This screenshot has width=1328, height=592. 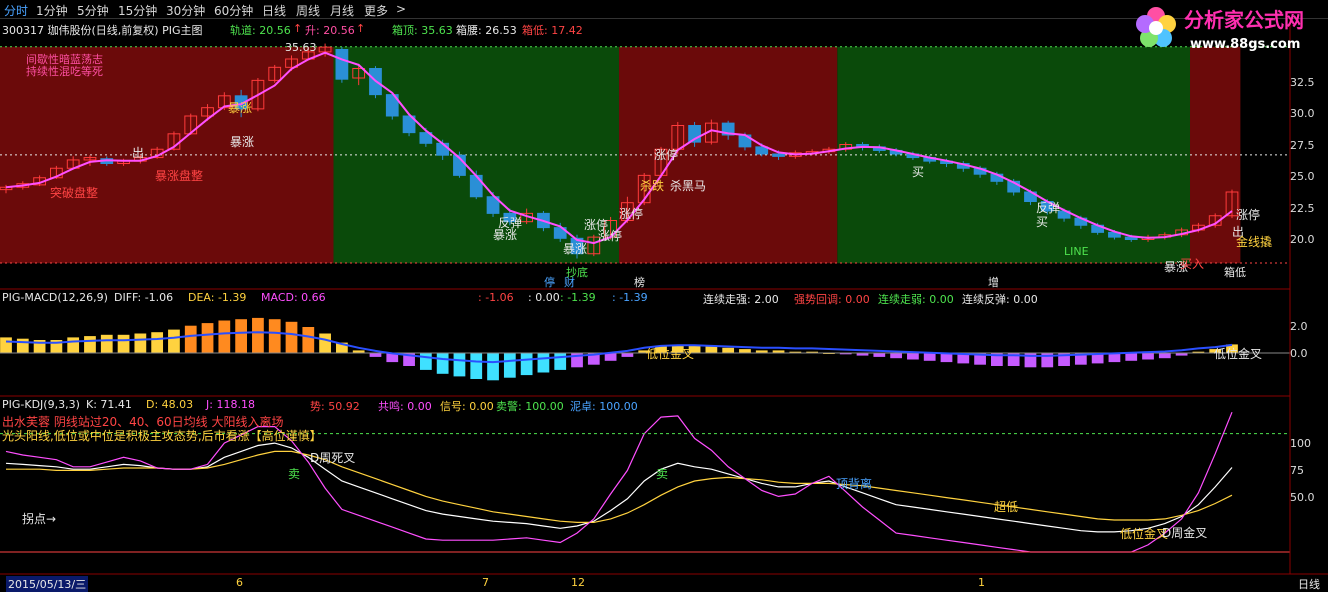 I want to click on period-label: 日线, so click(x=1309, y=584).